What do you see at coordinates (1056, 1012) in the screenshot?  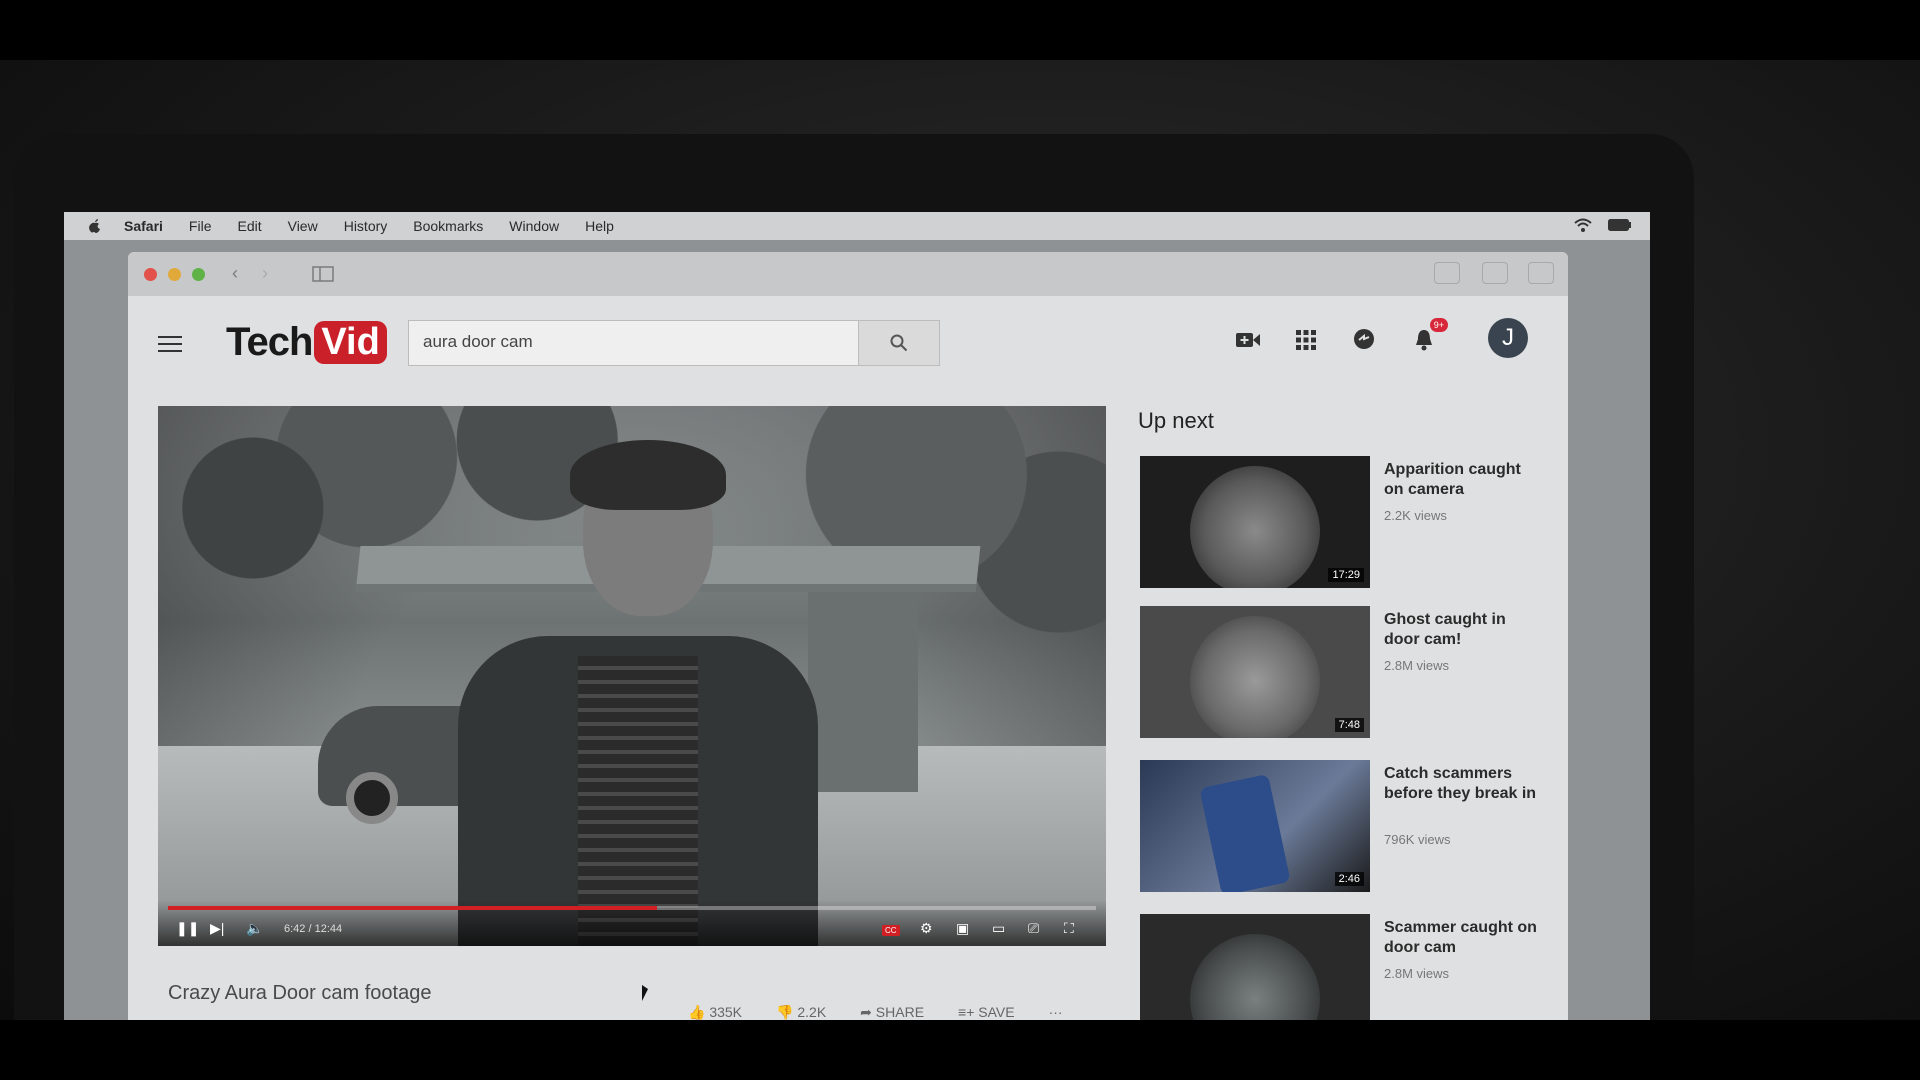 I see `more-options-icon: ···` at bounding box center [1056, 1012].